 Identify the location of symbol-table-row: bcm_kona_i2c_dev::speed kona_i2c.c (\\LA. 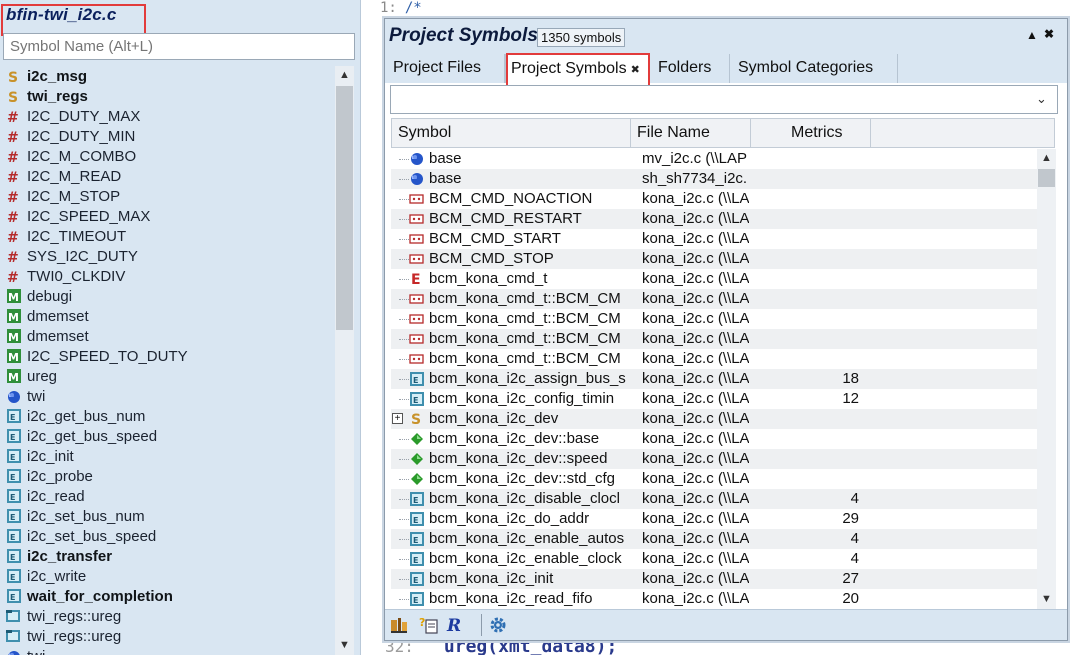
(714, 459).